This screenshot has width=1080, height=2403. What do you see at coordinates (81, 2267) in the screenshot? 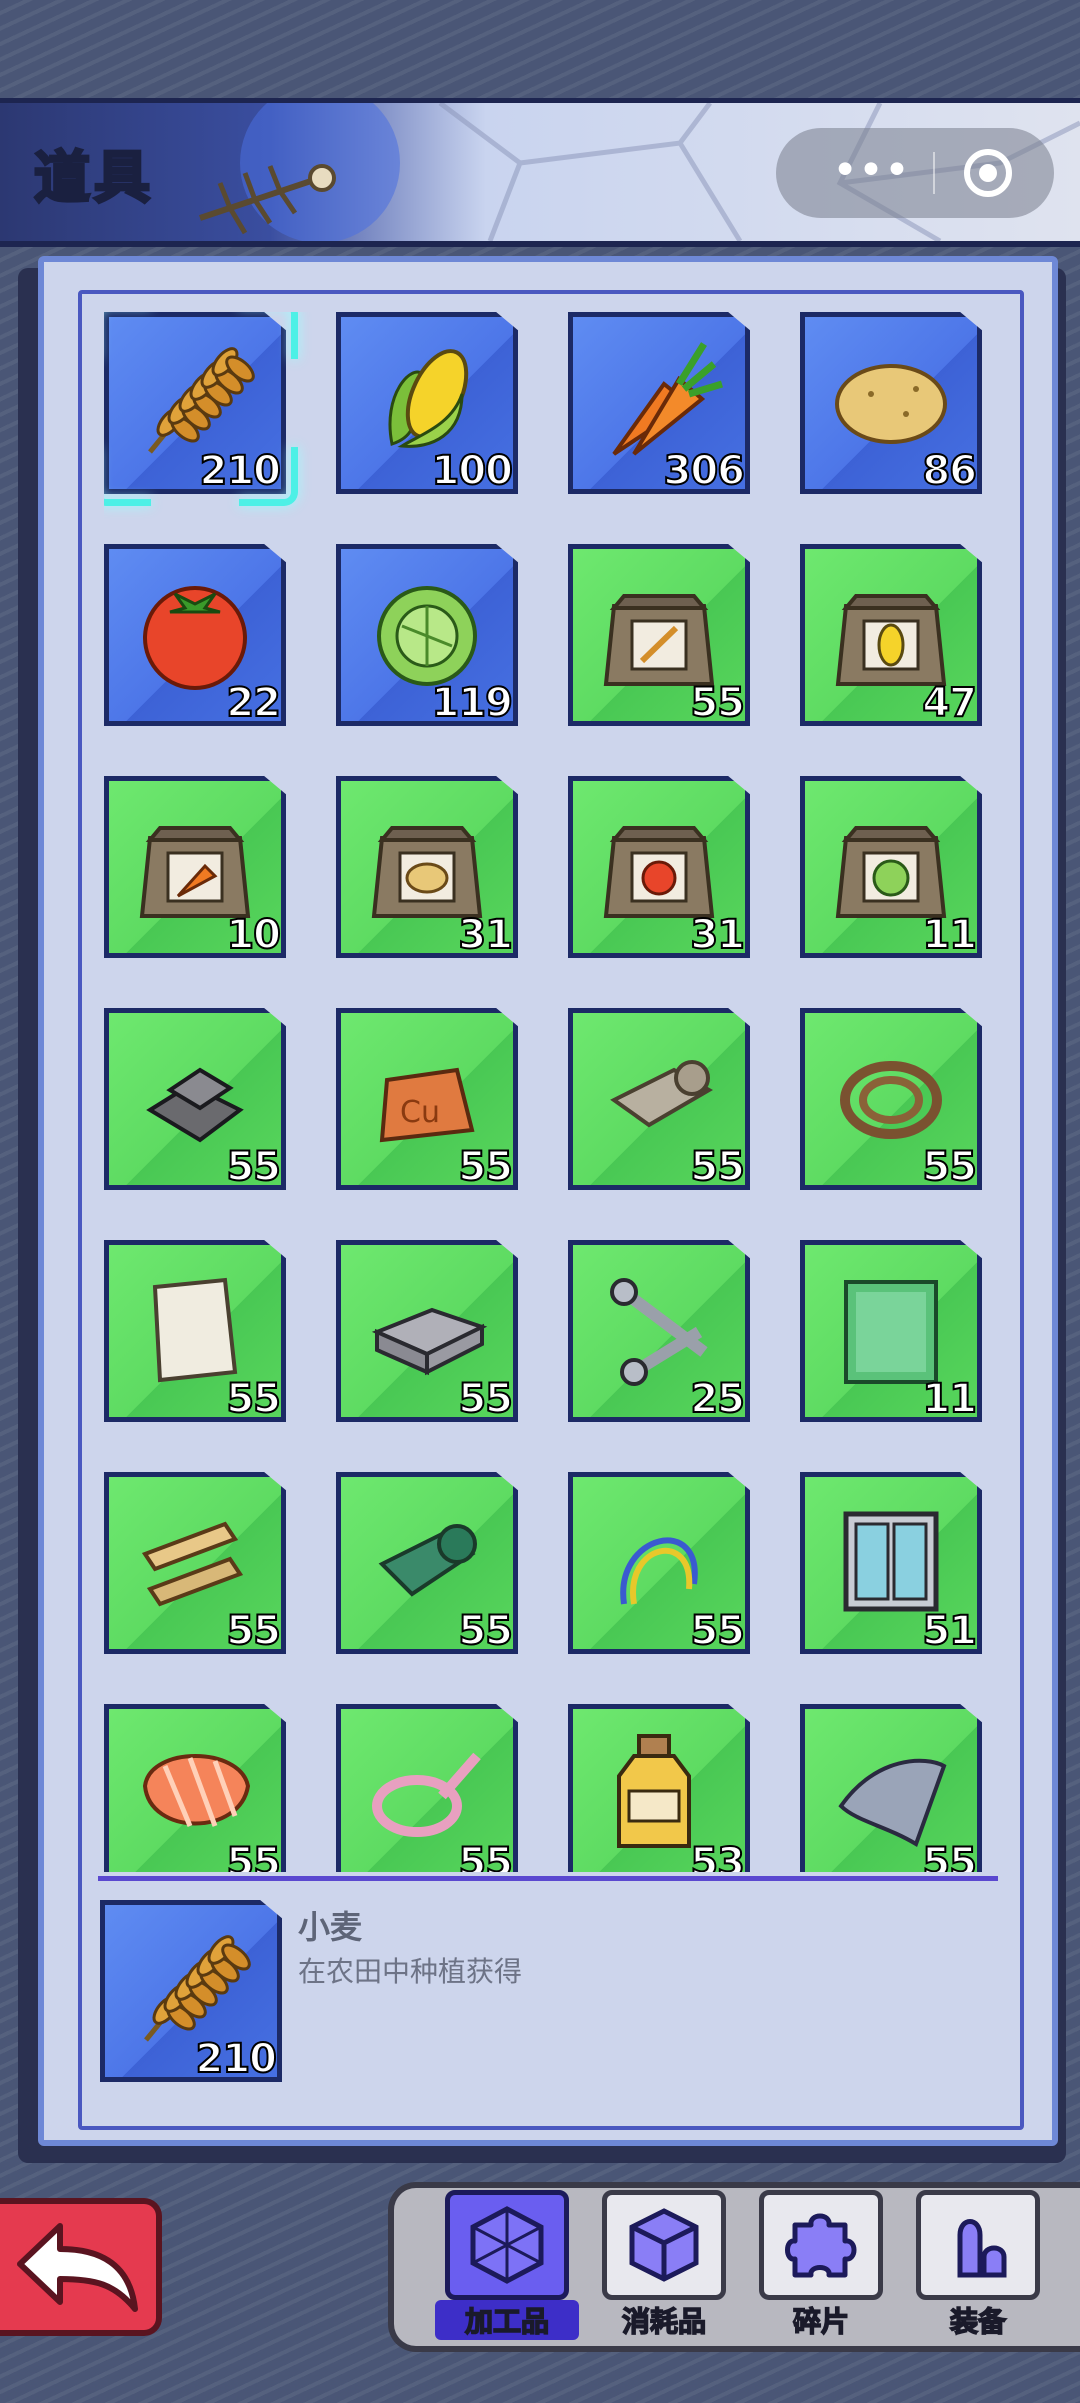
I see `back-button` at bounding box center [81, 2267].